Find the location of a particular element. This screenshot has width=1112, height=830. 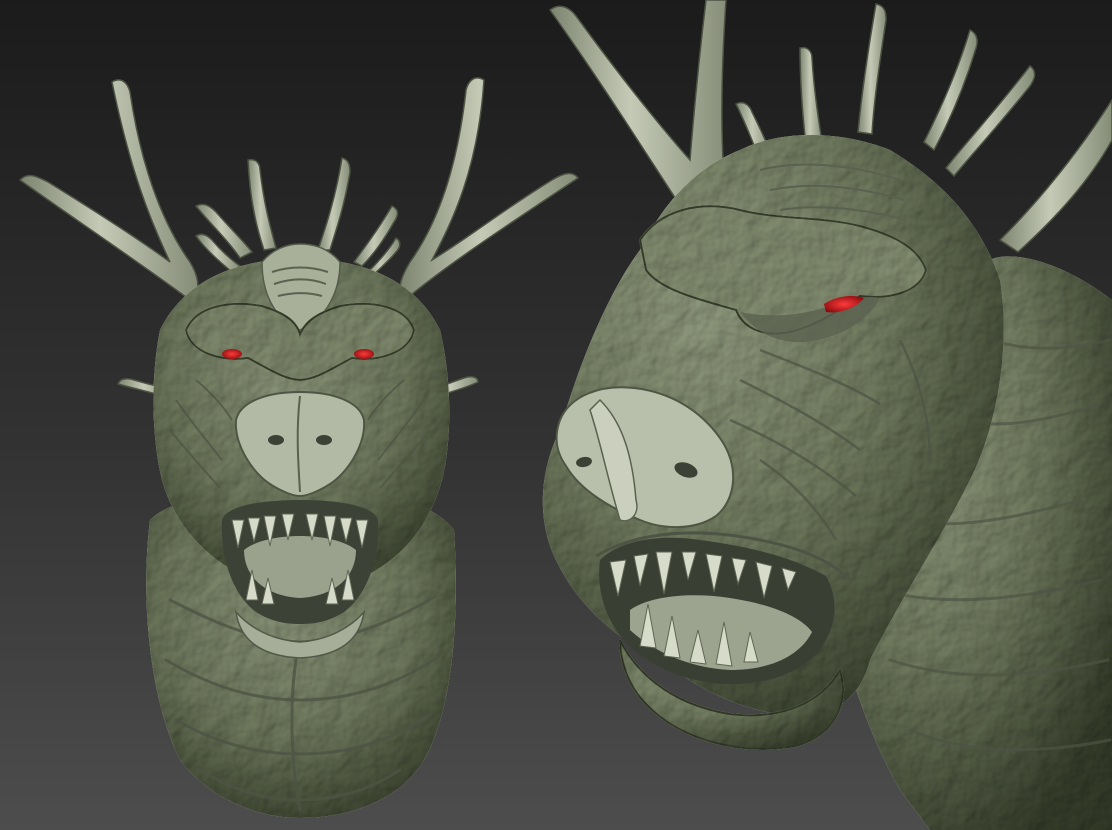

front-right-eye is located at coordinates (364, 354).